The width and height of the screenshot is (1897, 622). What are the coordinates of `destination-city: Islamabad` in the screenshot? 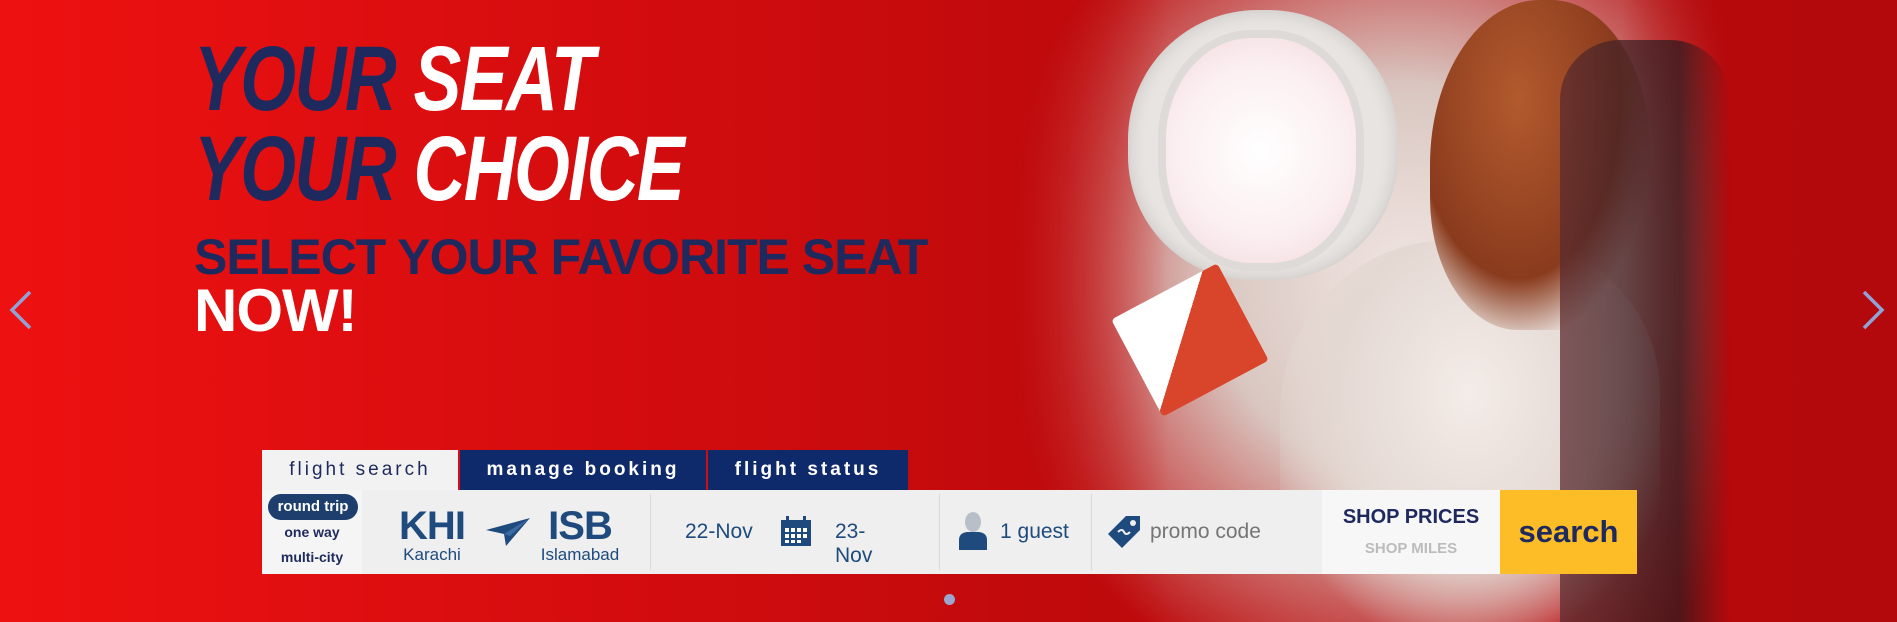 It's located at (580, 554).